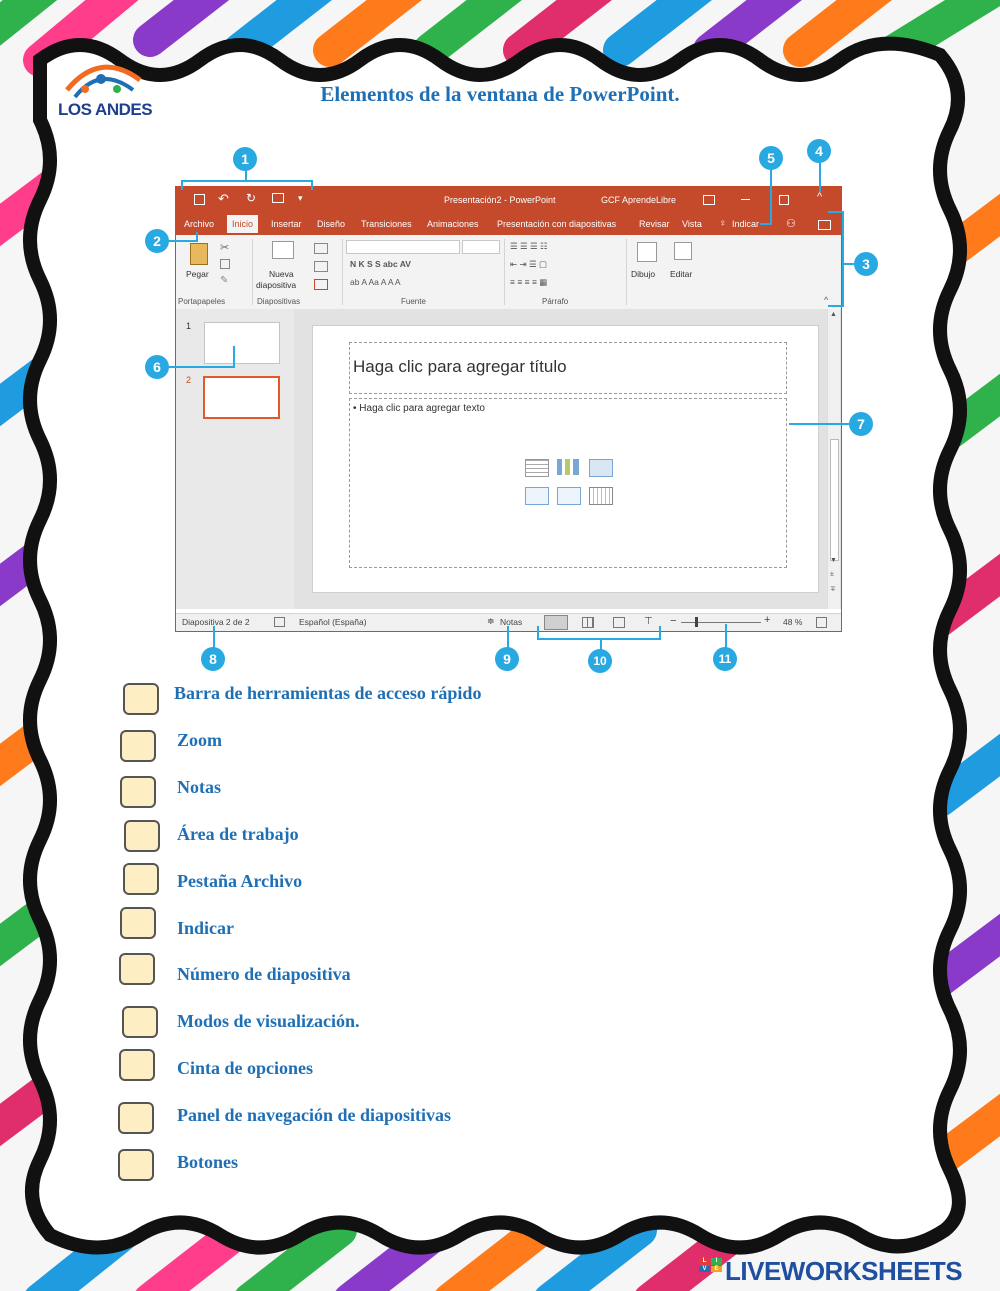 The width and height of the screenshot is (1000, 1291). I want to click on font-color-icons: ab A Aa A A A, so click(375, 282).